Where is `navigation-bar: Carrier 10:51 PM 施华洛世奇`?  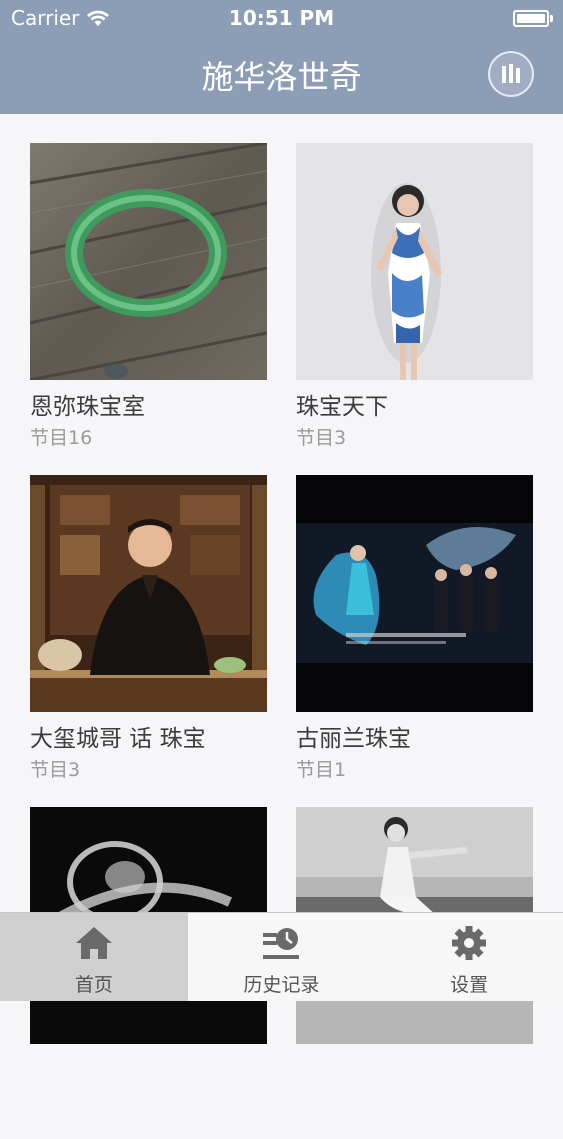
navigation-bar: Carrier 10:51 PM 施华洛世奇 is located at coordinates (281, 57).